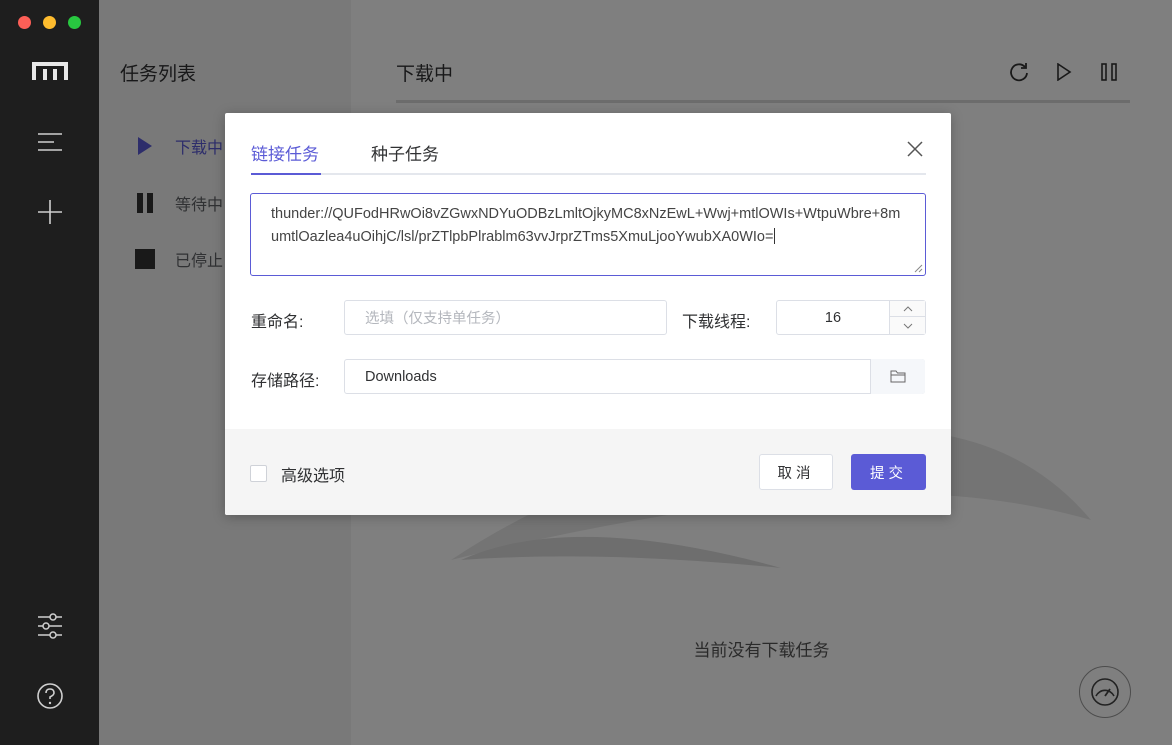 The width and height of the screenshot is (1172, 745). What do you see at coordinates (50, 142) in the screenshot?
I see `list-icon` at bounding box center [50, 142].